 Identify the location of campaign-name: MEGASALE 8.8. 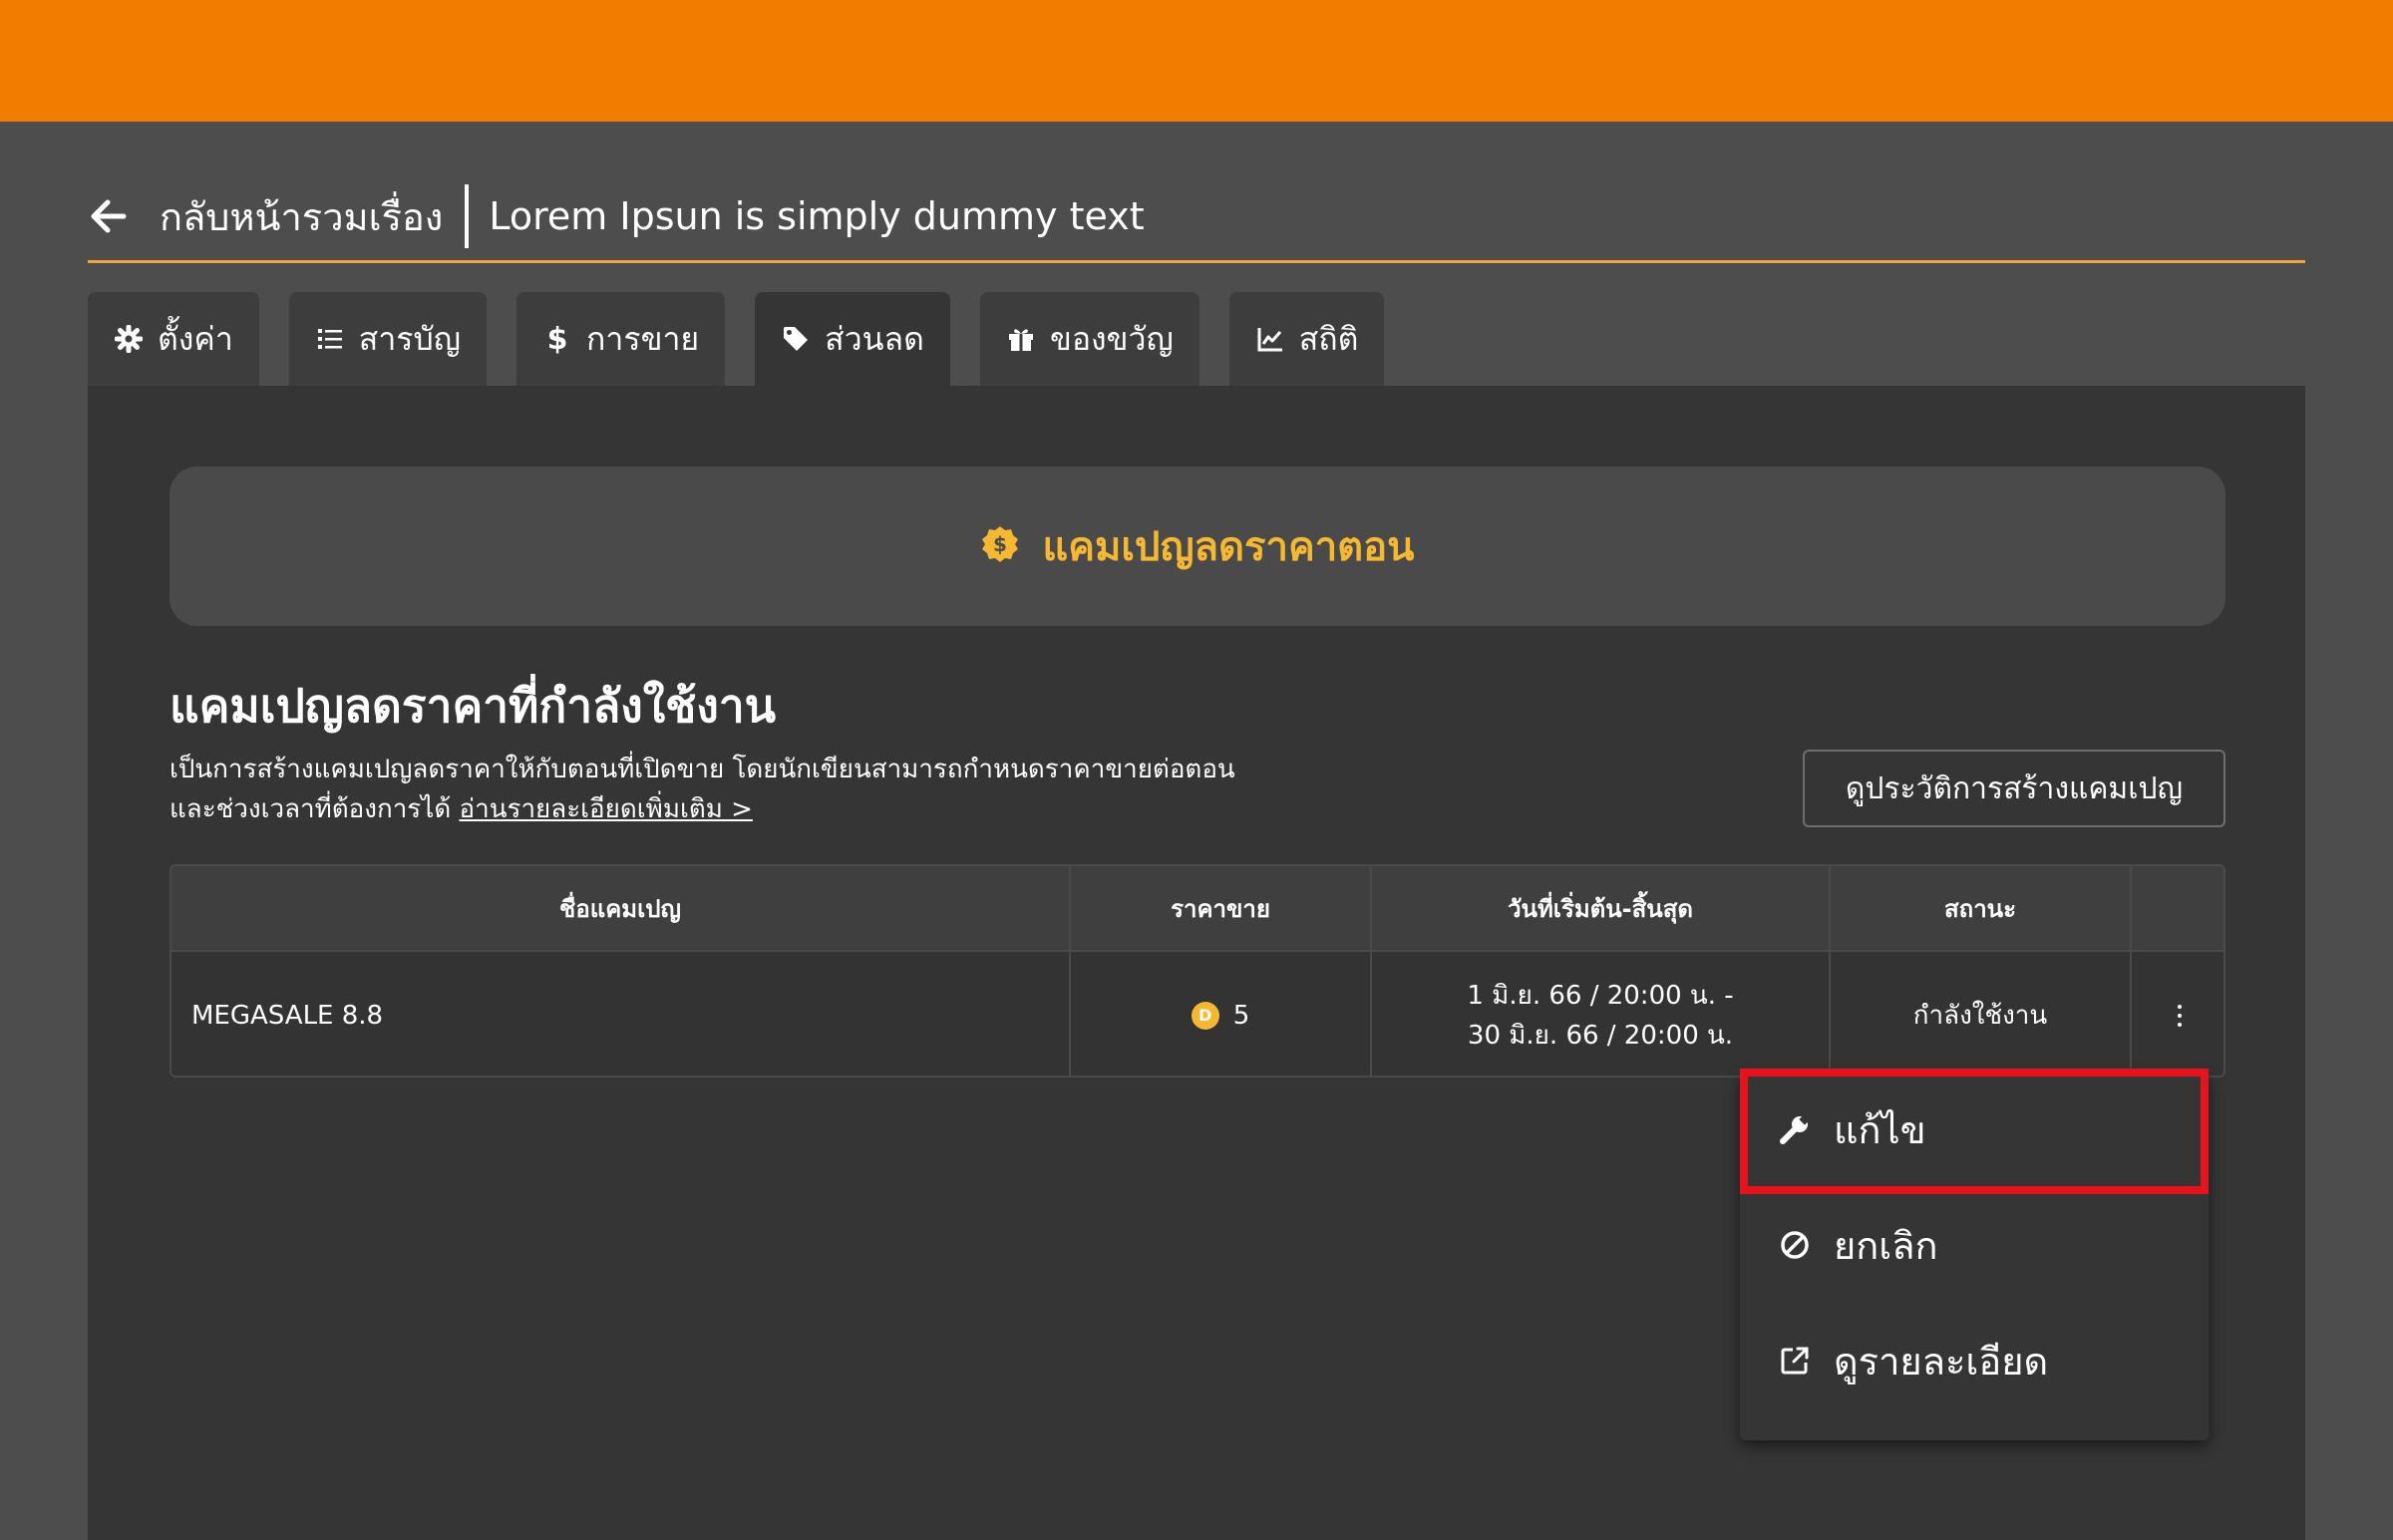
(621, 1014).